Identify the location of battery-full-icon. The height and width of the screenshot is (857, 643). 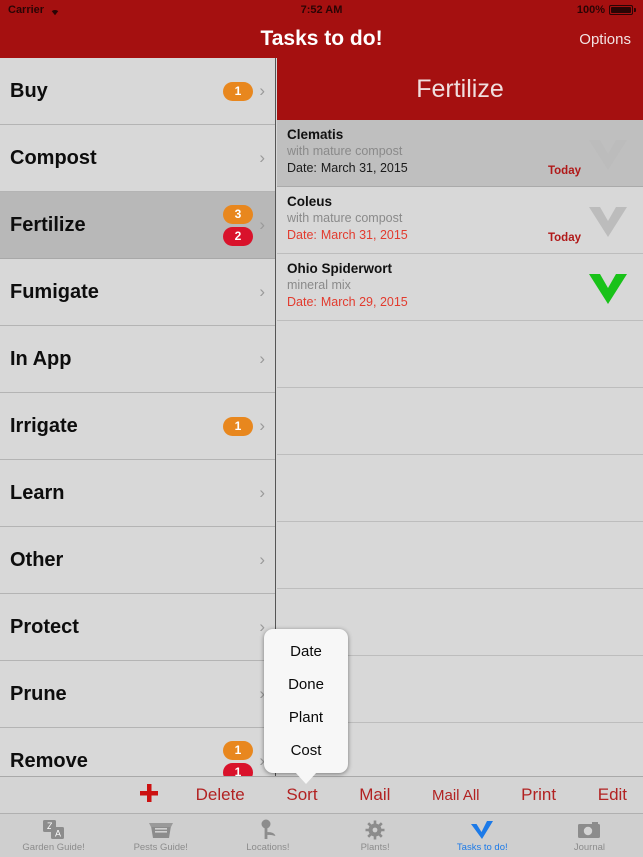
(621, 10).